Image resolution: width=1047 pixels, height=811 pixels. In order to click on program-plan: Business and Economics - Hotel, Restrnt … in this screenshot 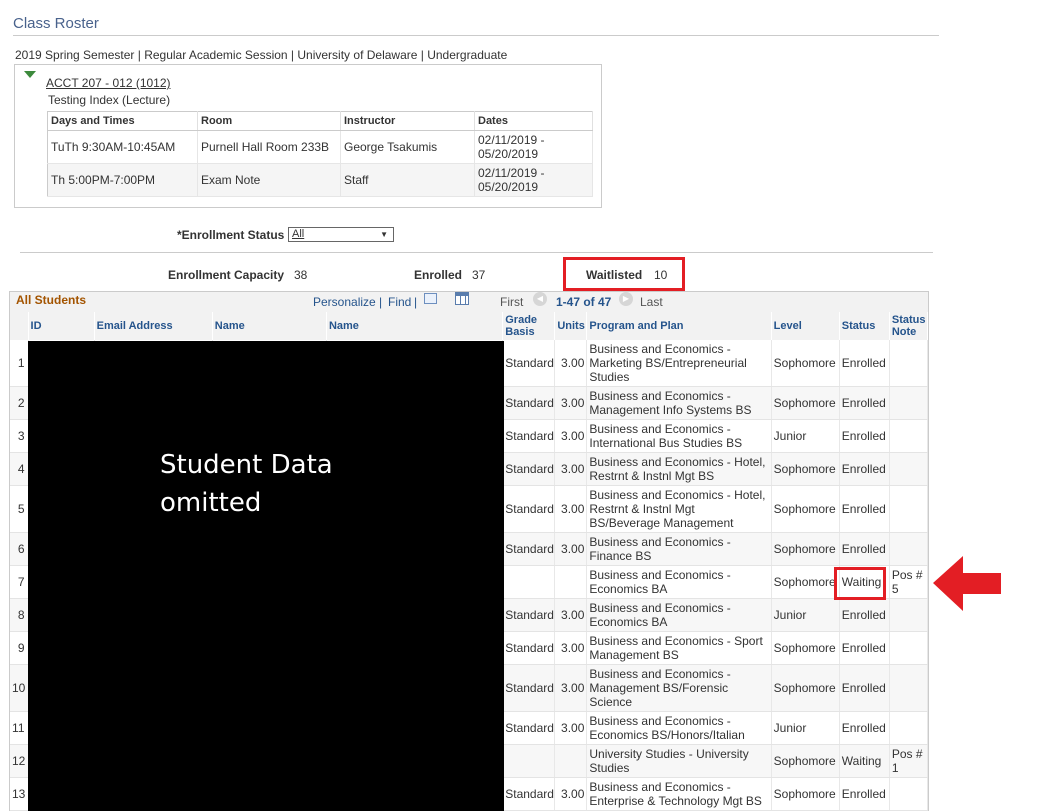, I will do `click(679, 509)`.